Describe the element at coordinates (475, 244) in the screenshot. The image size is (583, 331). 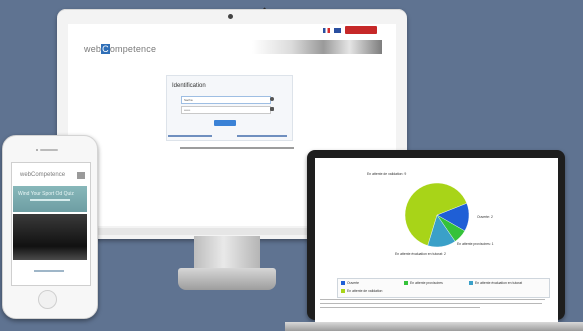
I see `pie-label-2: En attente provisoires: 1` at that location.